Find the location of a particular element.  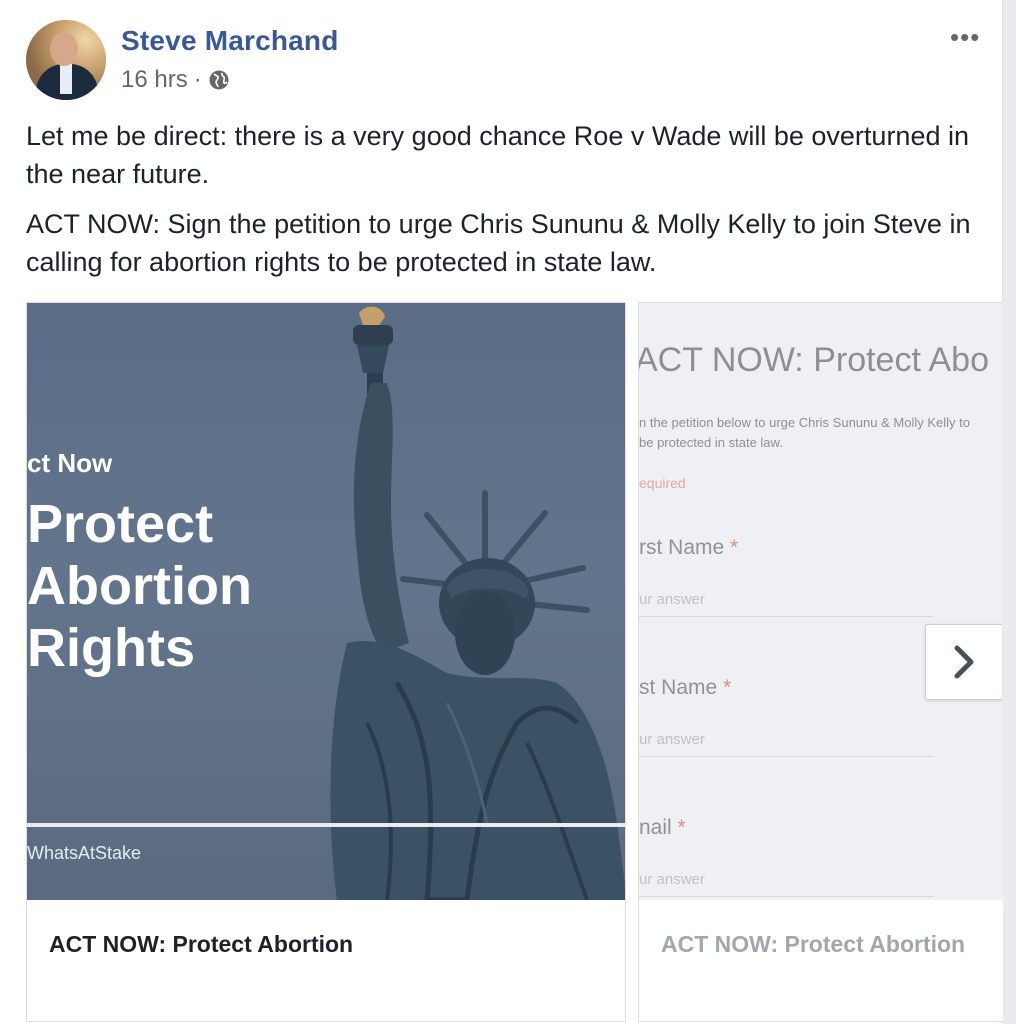

form-title: ACT NOW: Protect Abo is located at coordinates (814, 360).